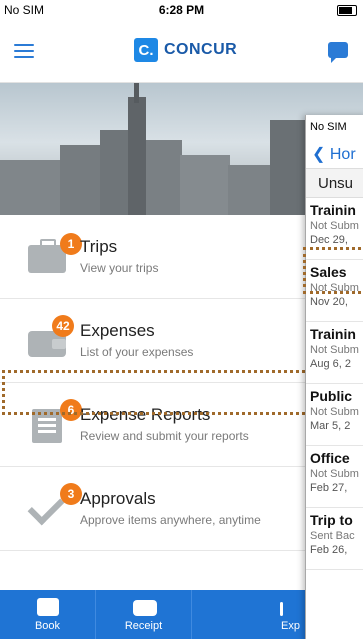 The height and width of the screenshot is (639, 363). I want to click on logo-text: CONCUR, so click(201, 49).